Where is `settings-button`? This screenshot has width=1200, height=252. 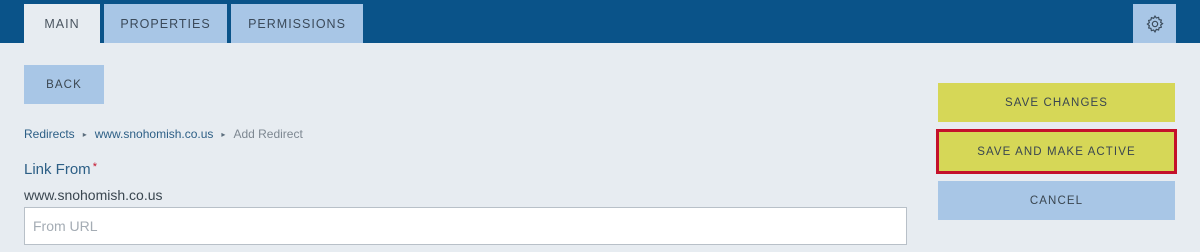 settings-button is located at coordinates (1154, 23).